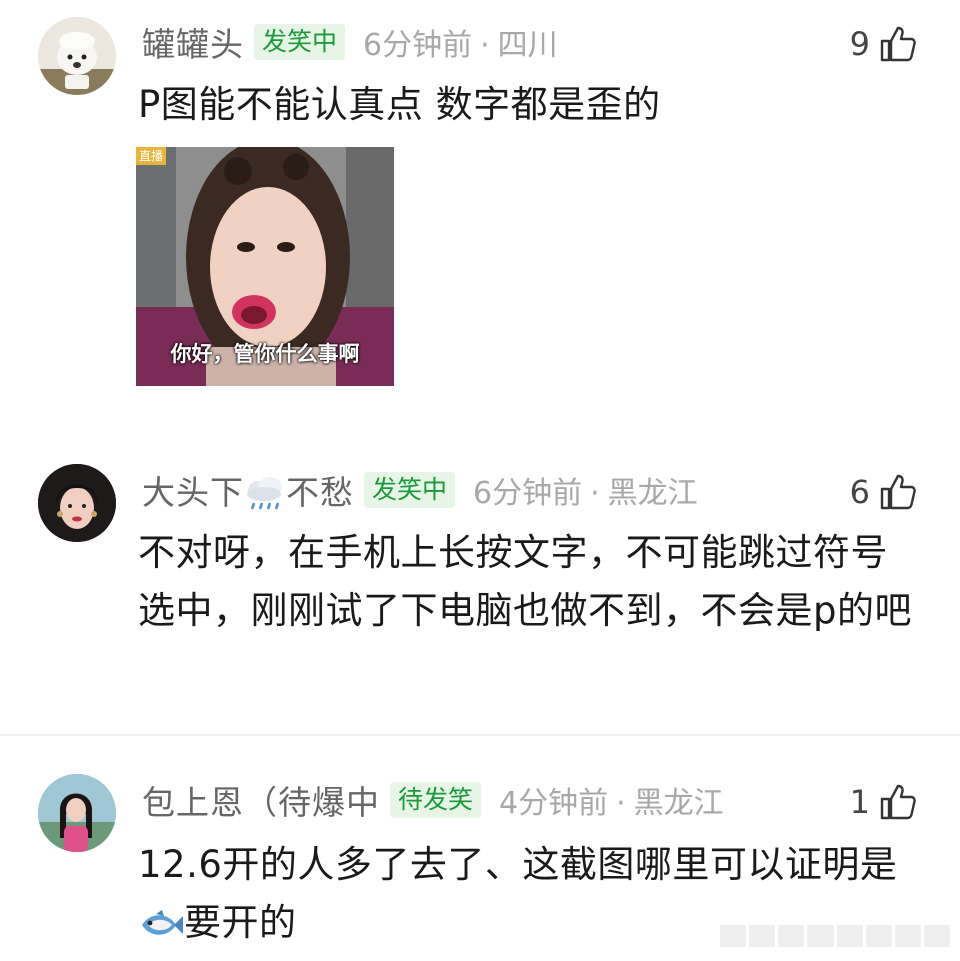 The width and height of the screenshot is (960, 961). What do you see at coordinates (835, 936) in the screenshot?
I see `watermark-strip` at bounding box center [835, 936].